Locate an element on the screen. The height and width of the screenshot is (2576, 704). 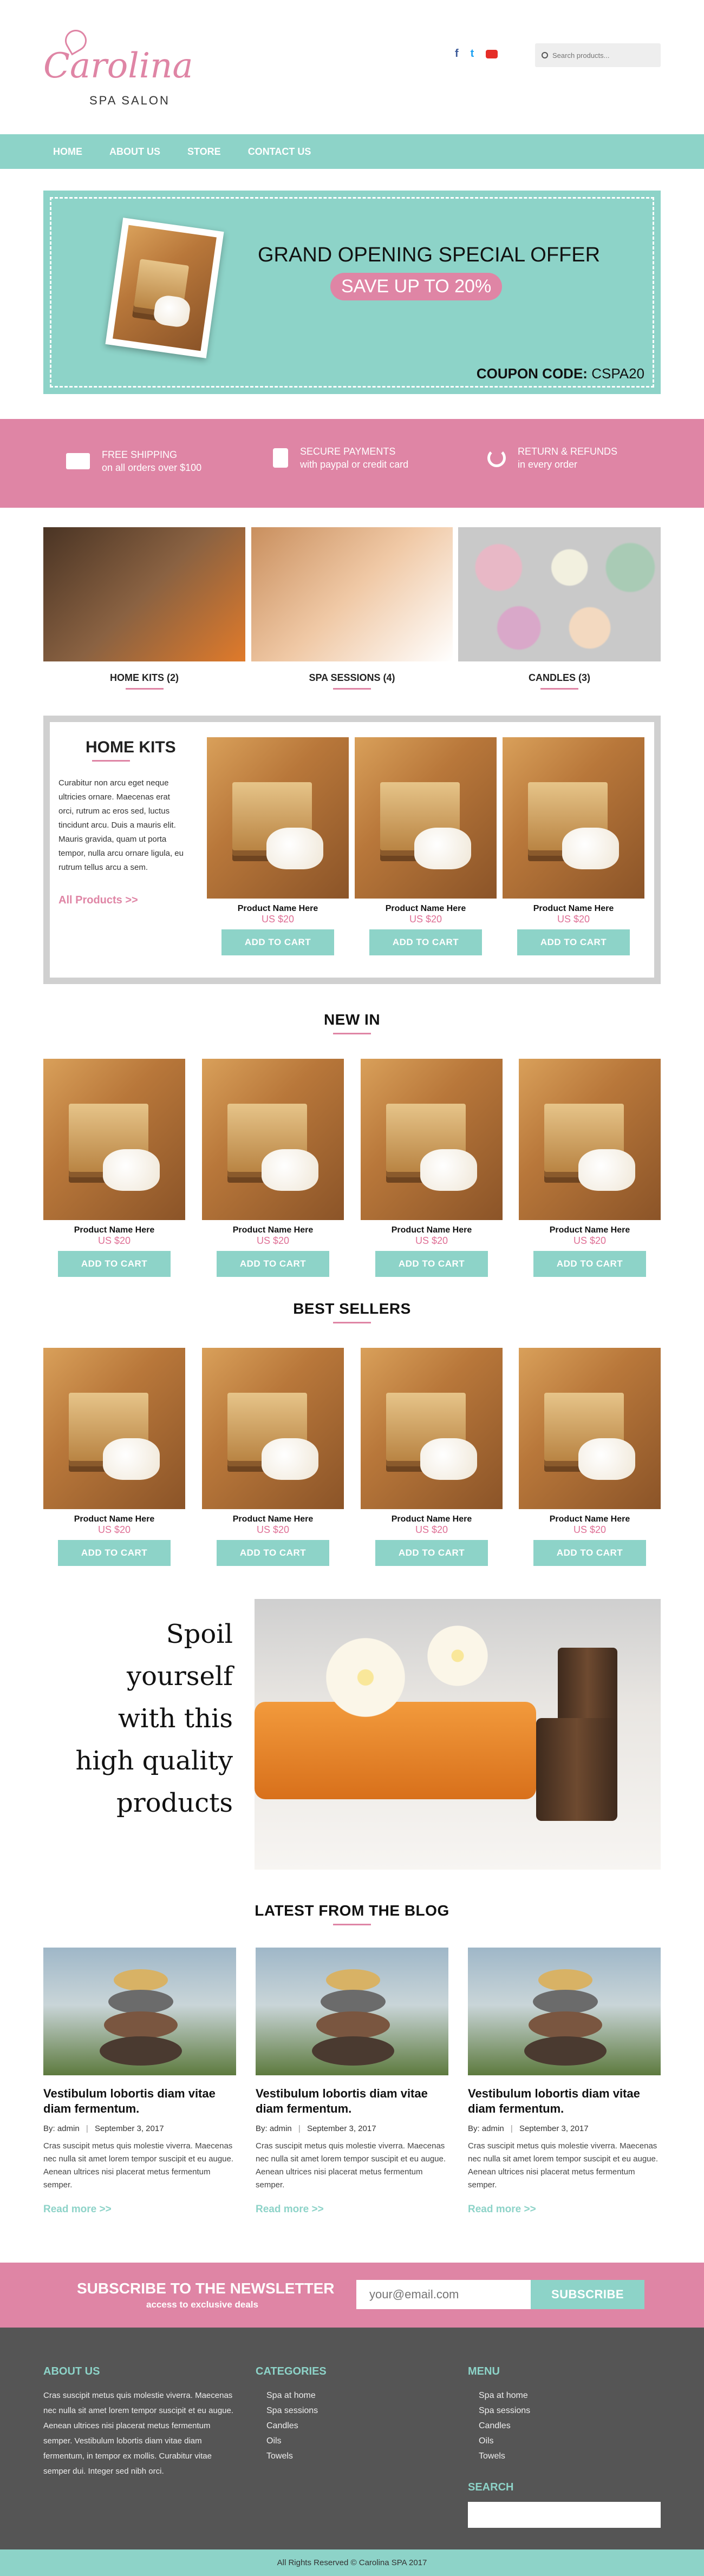
coupon-label: COUPON CODE: is located at coordinates (532, 374).